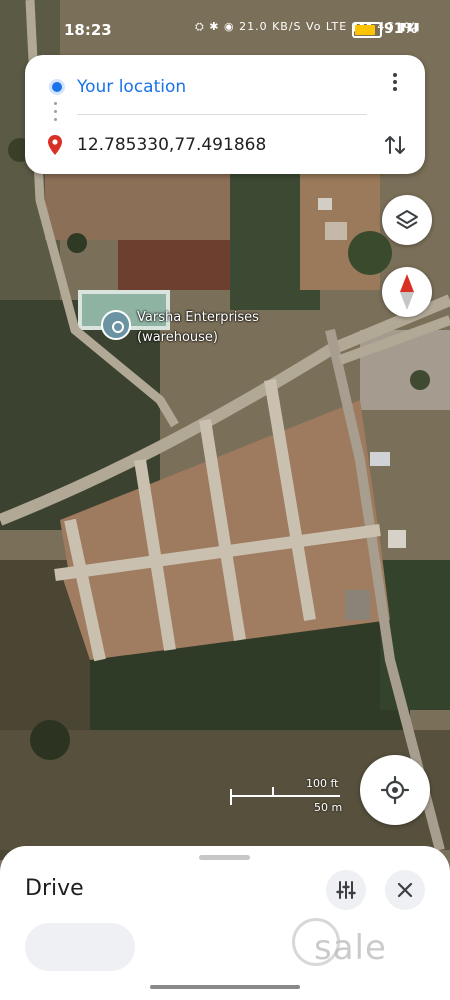  Describe the element at coordinates (57, 87) in the screenshot. I see `origin-dot-icon` at that location.